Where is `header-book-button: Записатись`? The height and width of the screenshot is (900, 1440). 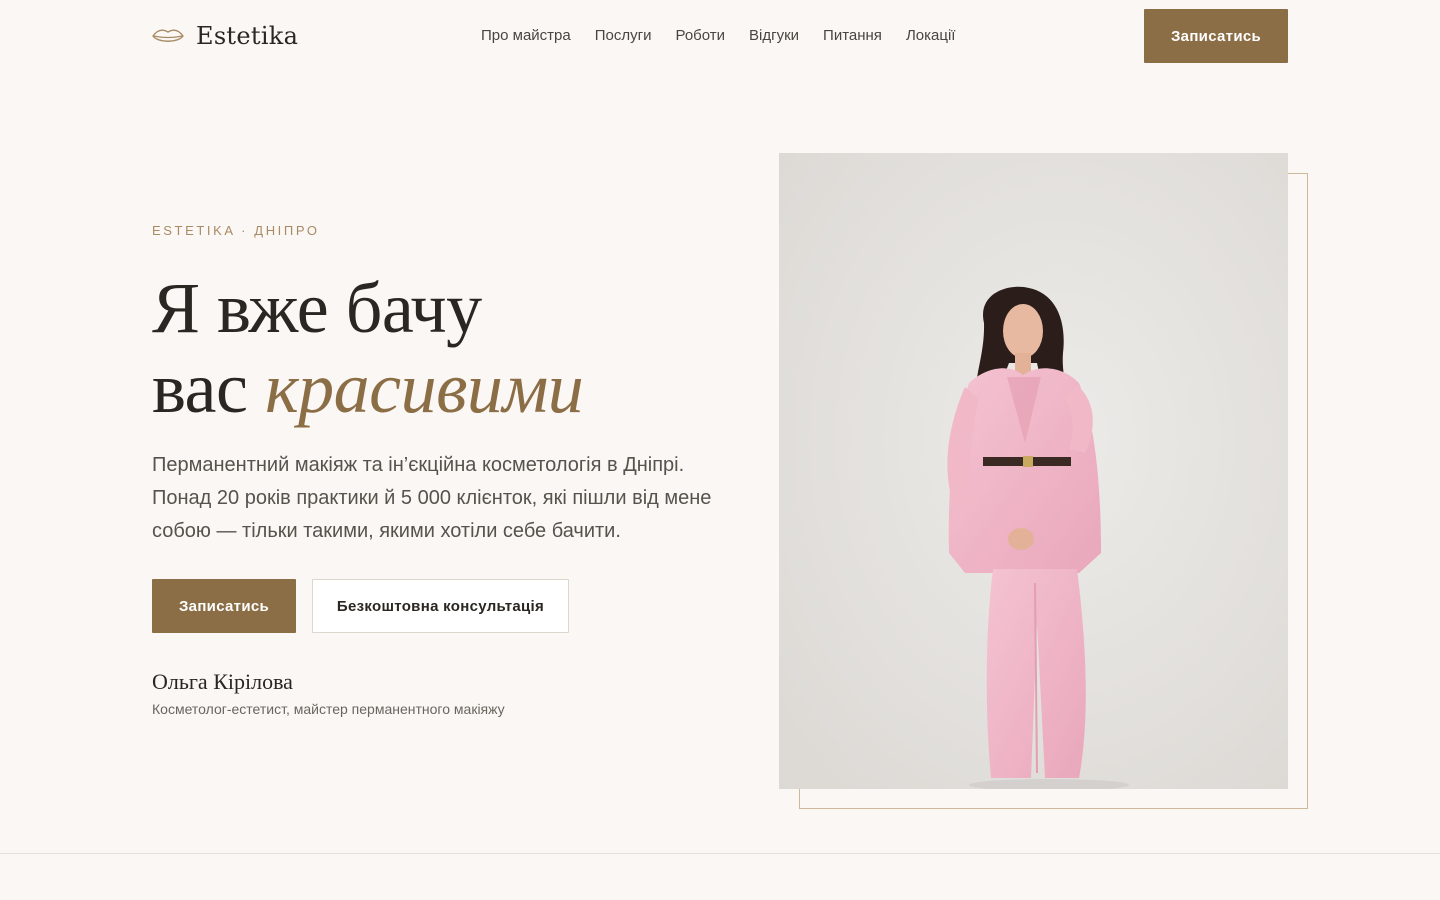
header-book-button: Записатись is located at coordinates (1216, 36).